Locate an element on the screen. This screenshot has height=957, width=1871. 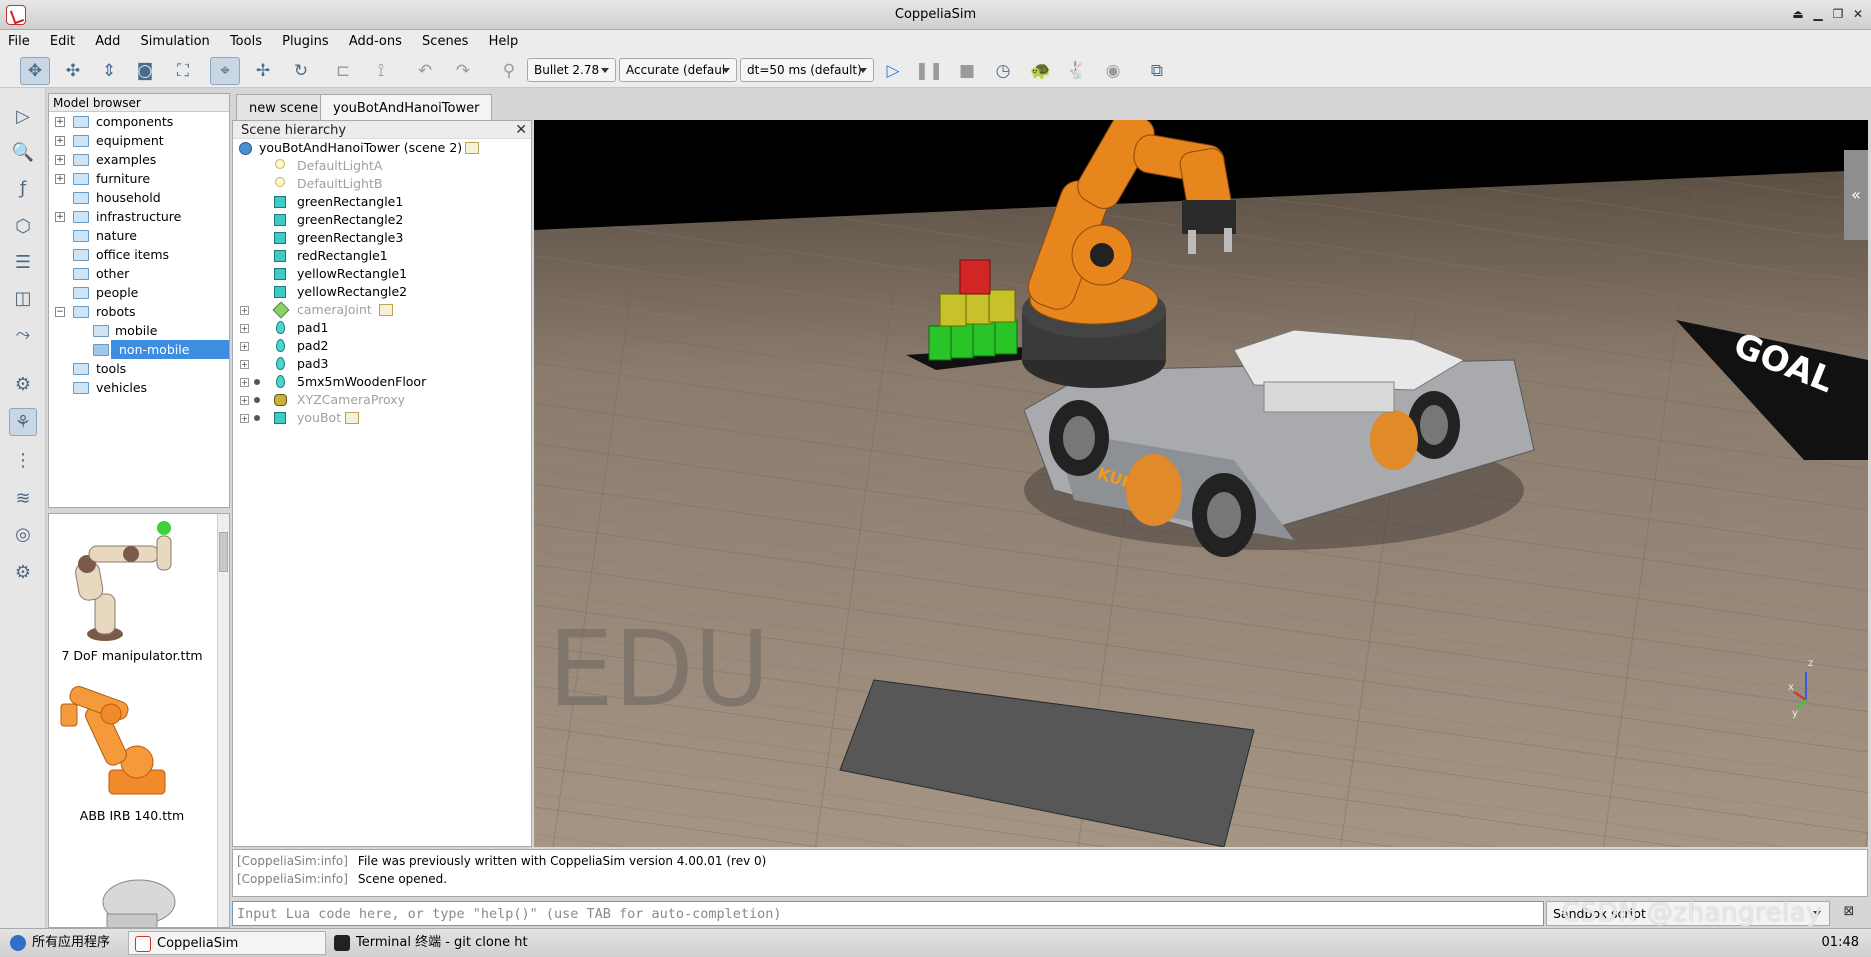
play-icon: ▷ is located at coordinates (893, 71).